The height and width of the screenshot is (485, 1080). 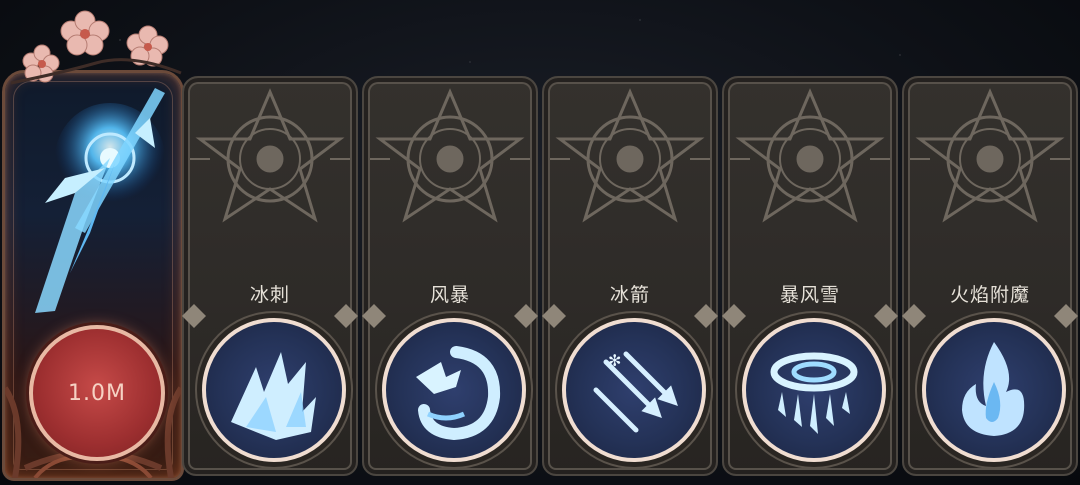 I want to click on ice-arrows-icon: ✻, so click(x=635, y=392).